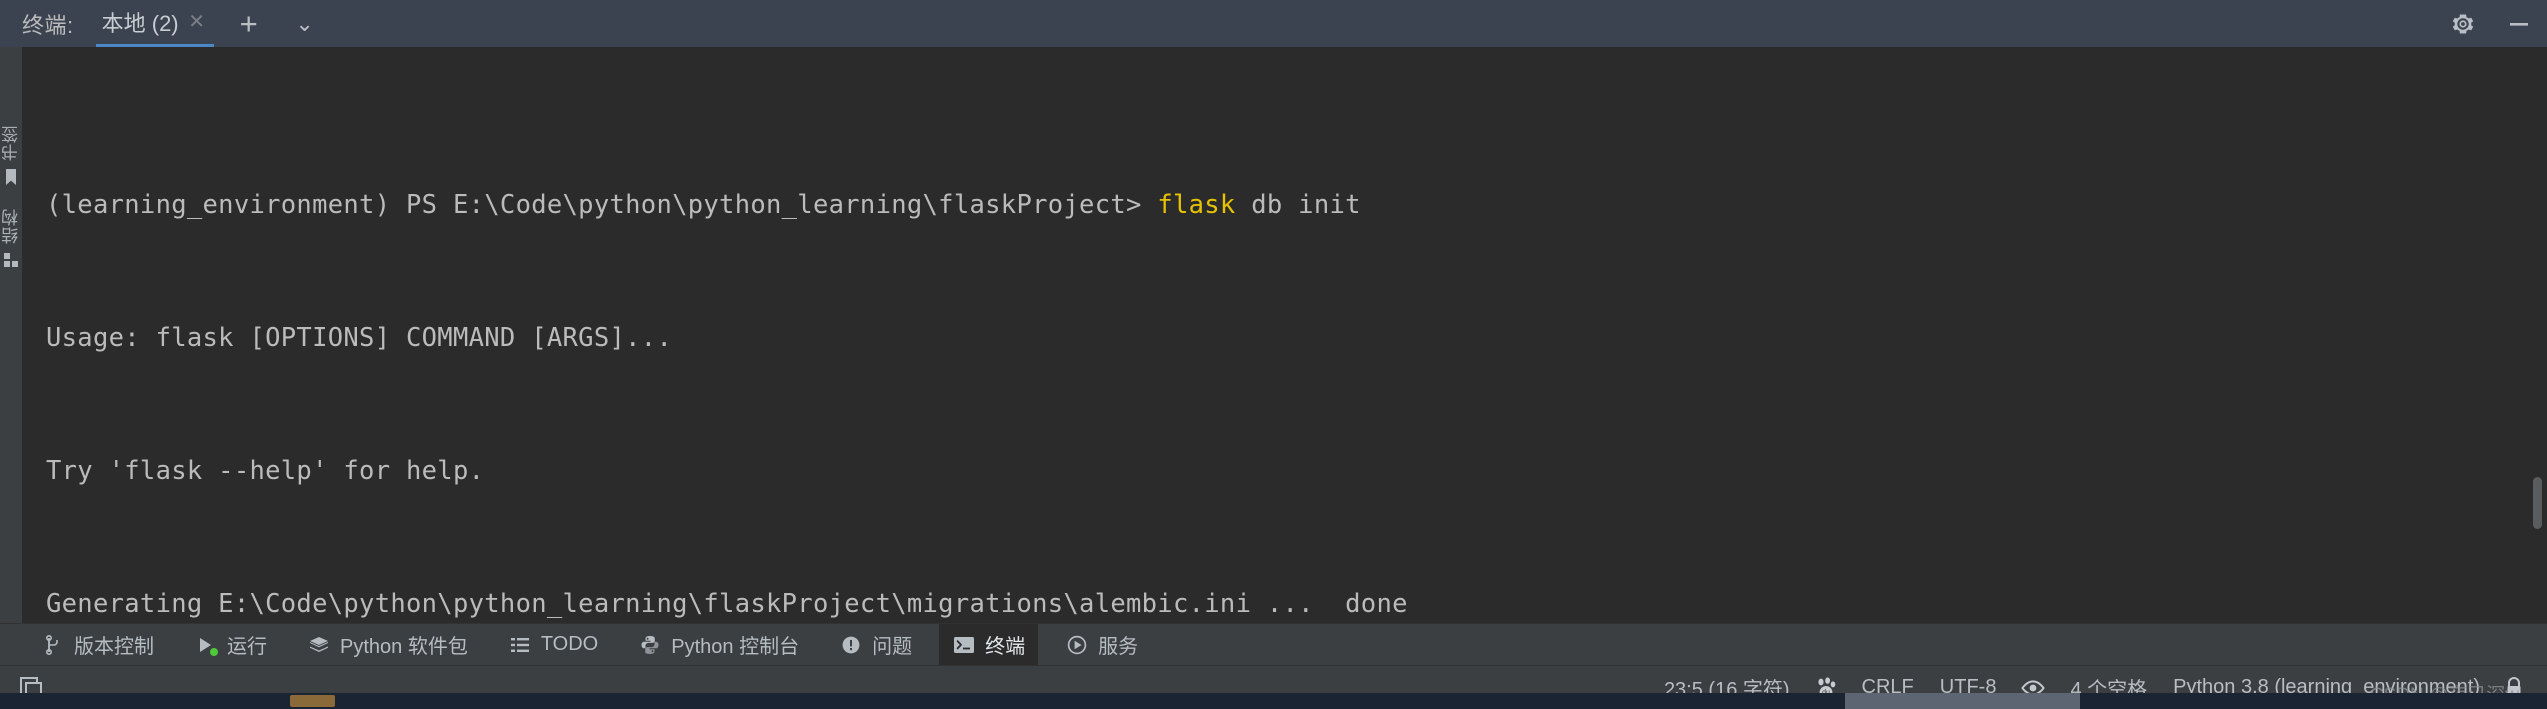 This screenshot has height=709, width=2547. I want to click on tab-services: 服务, so click(1101, 644).